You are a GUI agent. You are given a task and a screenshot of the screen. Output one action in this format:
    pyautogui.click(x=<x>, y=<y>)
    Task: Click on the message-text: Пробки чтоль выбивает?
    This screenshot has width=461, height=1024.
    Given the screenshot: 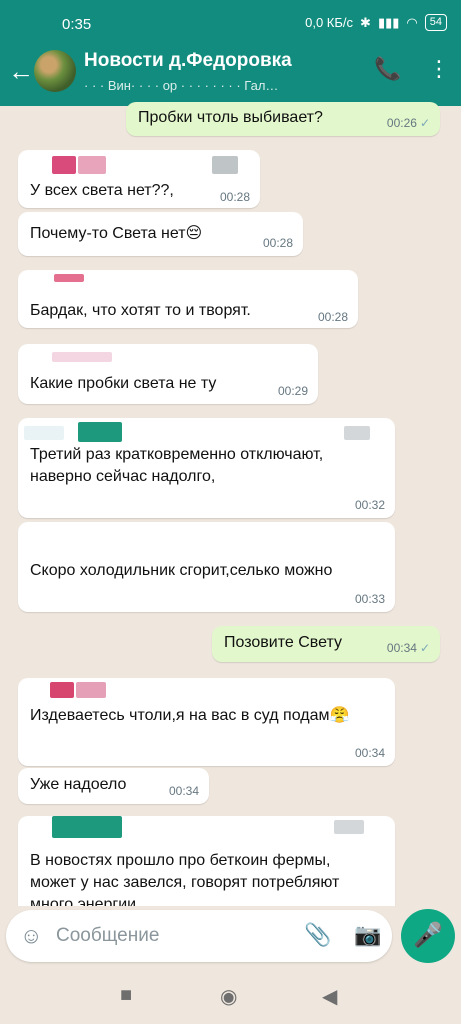 What is the action you would take?
    pyautogui.click(x=230, y=117)
    